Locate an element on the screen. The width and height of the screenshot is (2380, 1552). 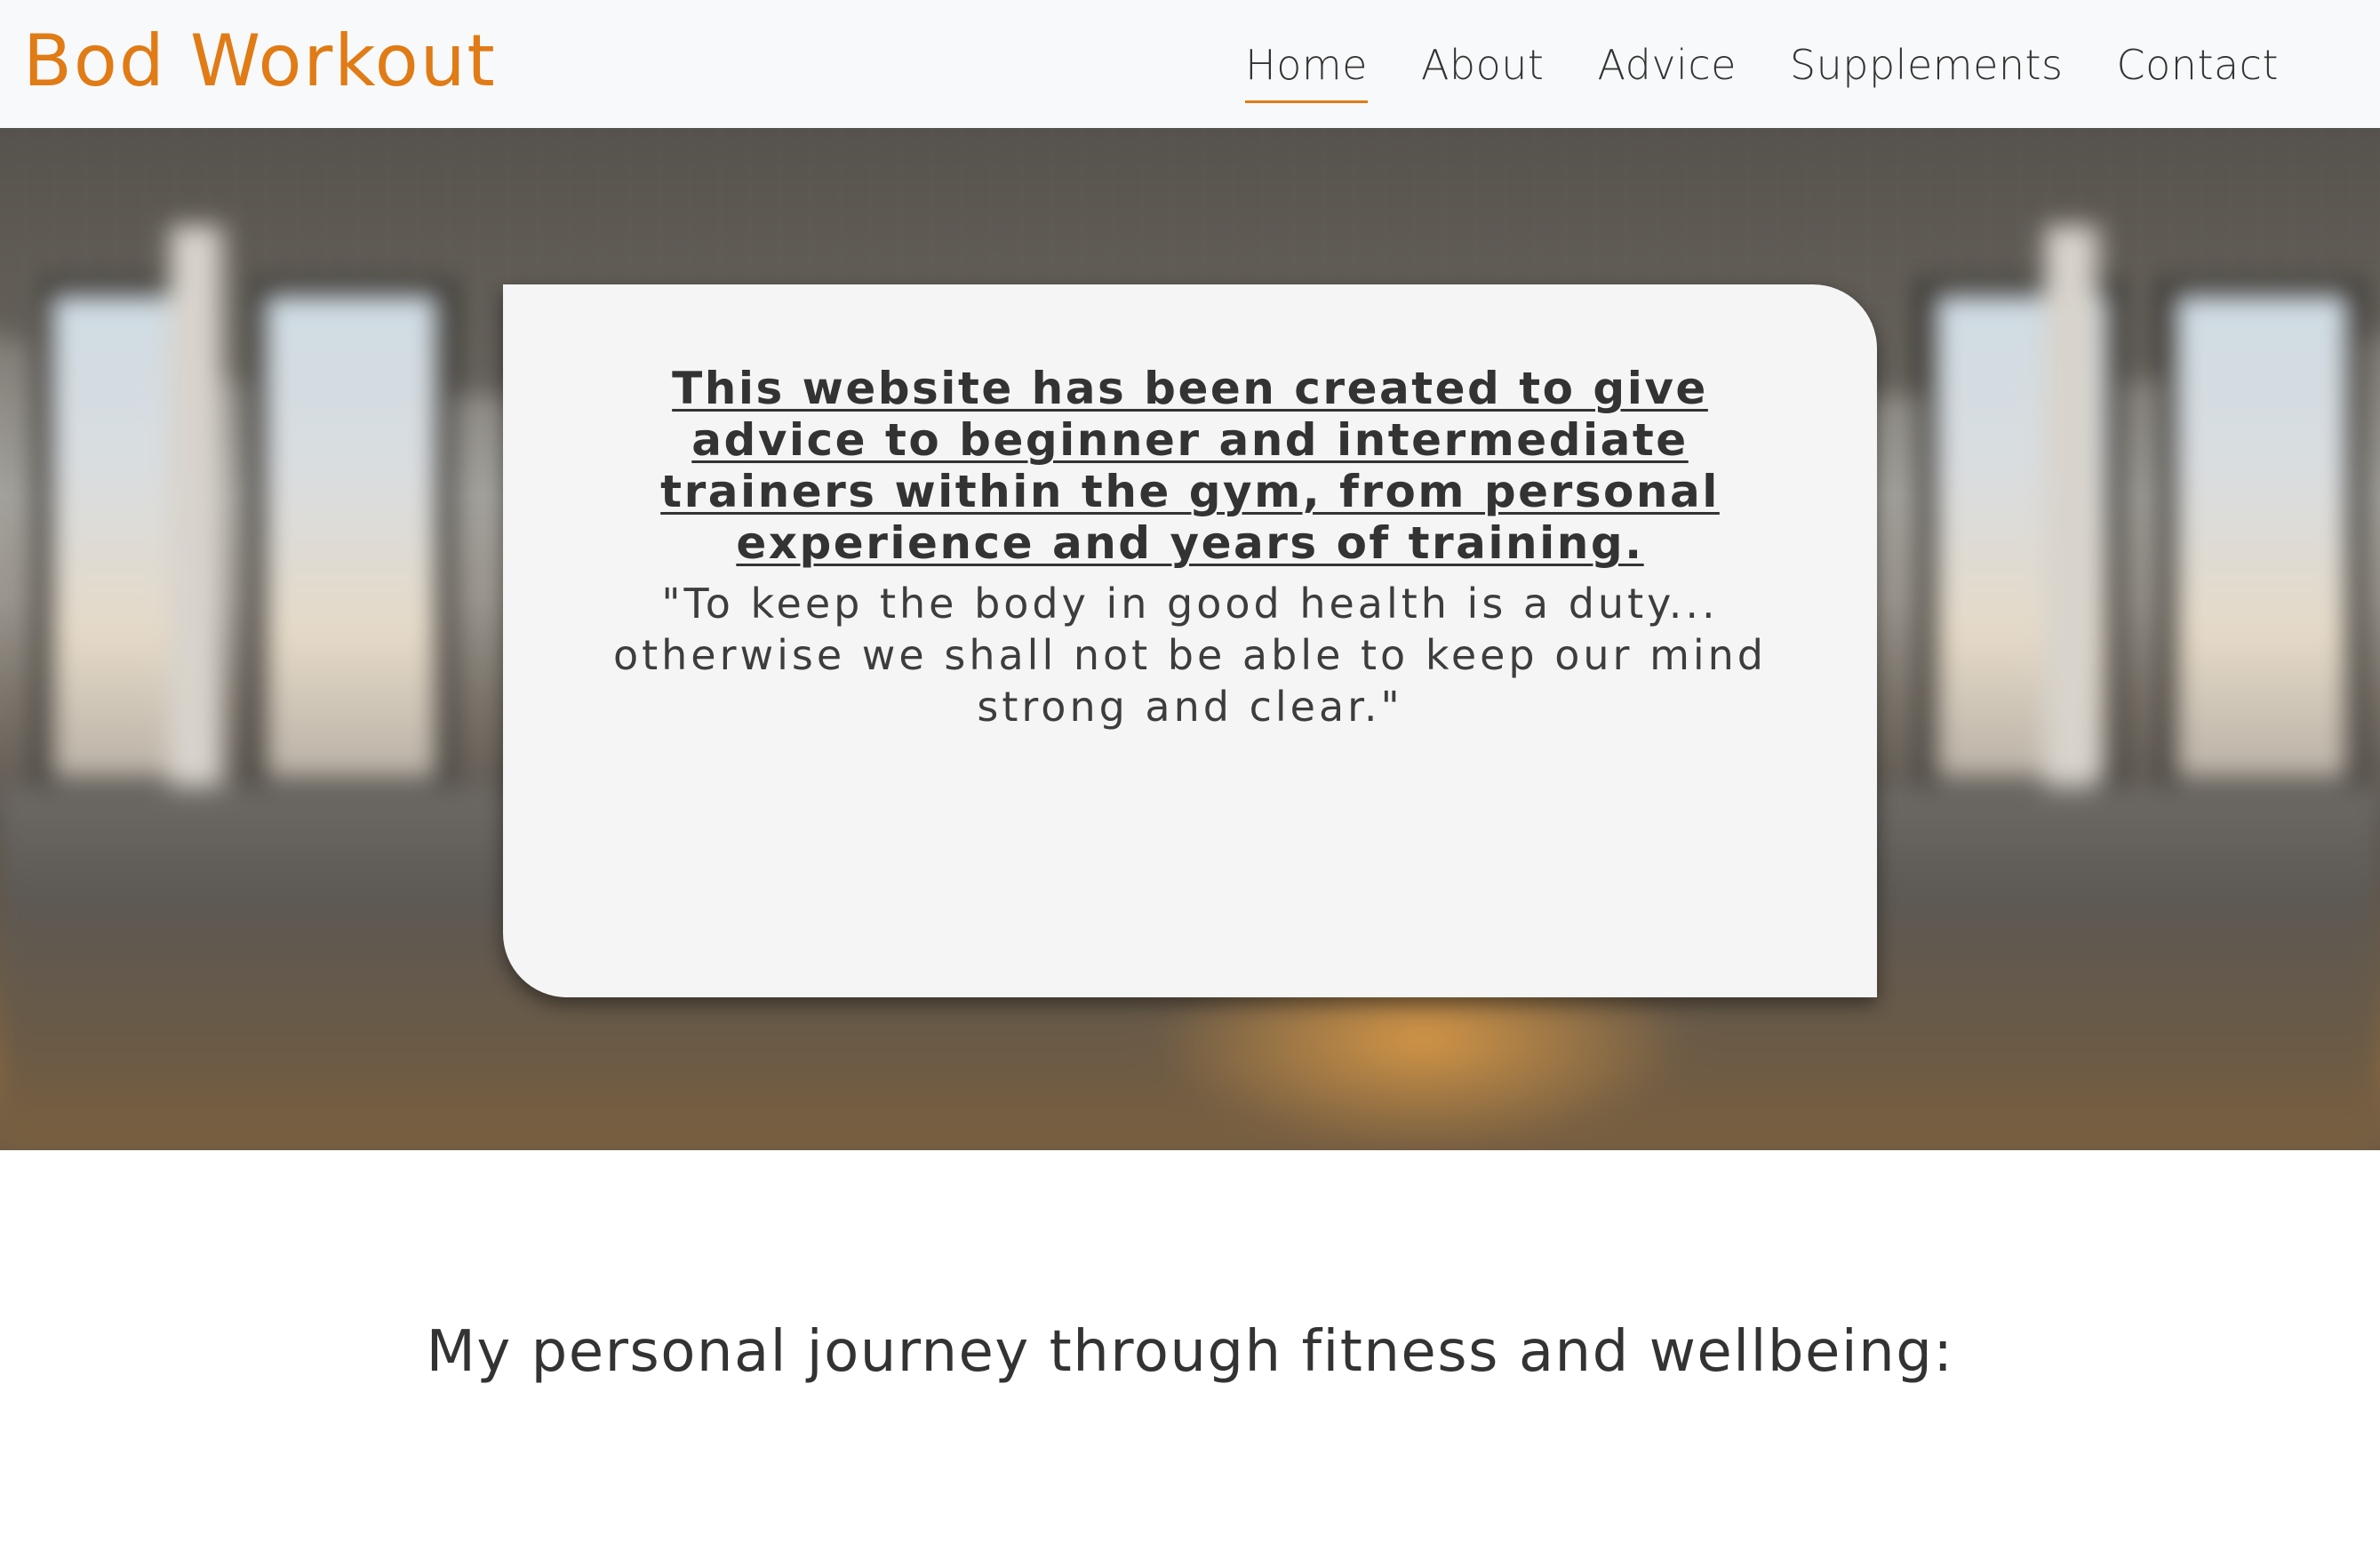
nav-item-advice: Advice is located at coordinates (1666, 65).